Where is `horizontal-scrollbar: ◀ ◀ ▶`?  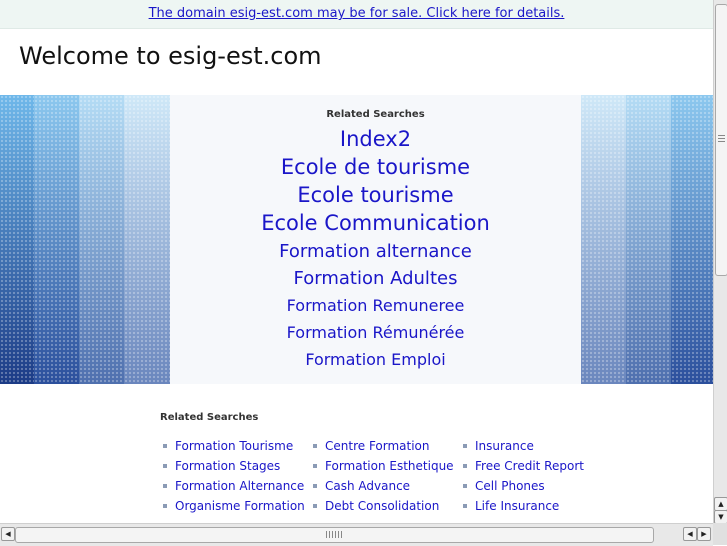 horizontal-scrollbar: ◀ ◀ ▶ is located at coordinates (356, 534).